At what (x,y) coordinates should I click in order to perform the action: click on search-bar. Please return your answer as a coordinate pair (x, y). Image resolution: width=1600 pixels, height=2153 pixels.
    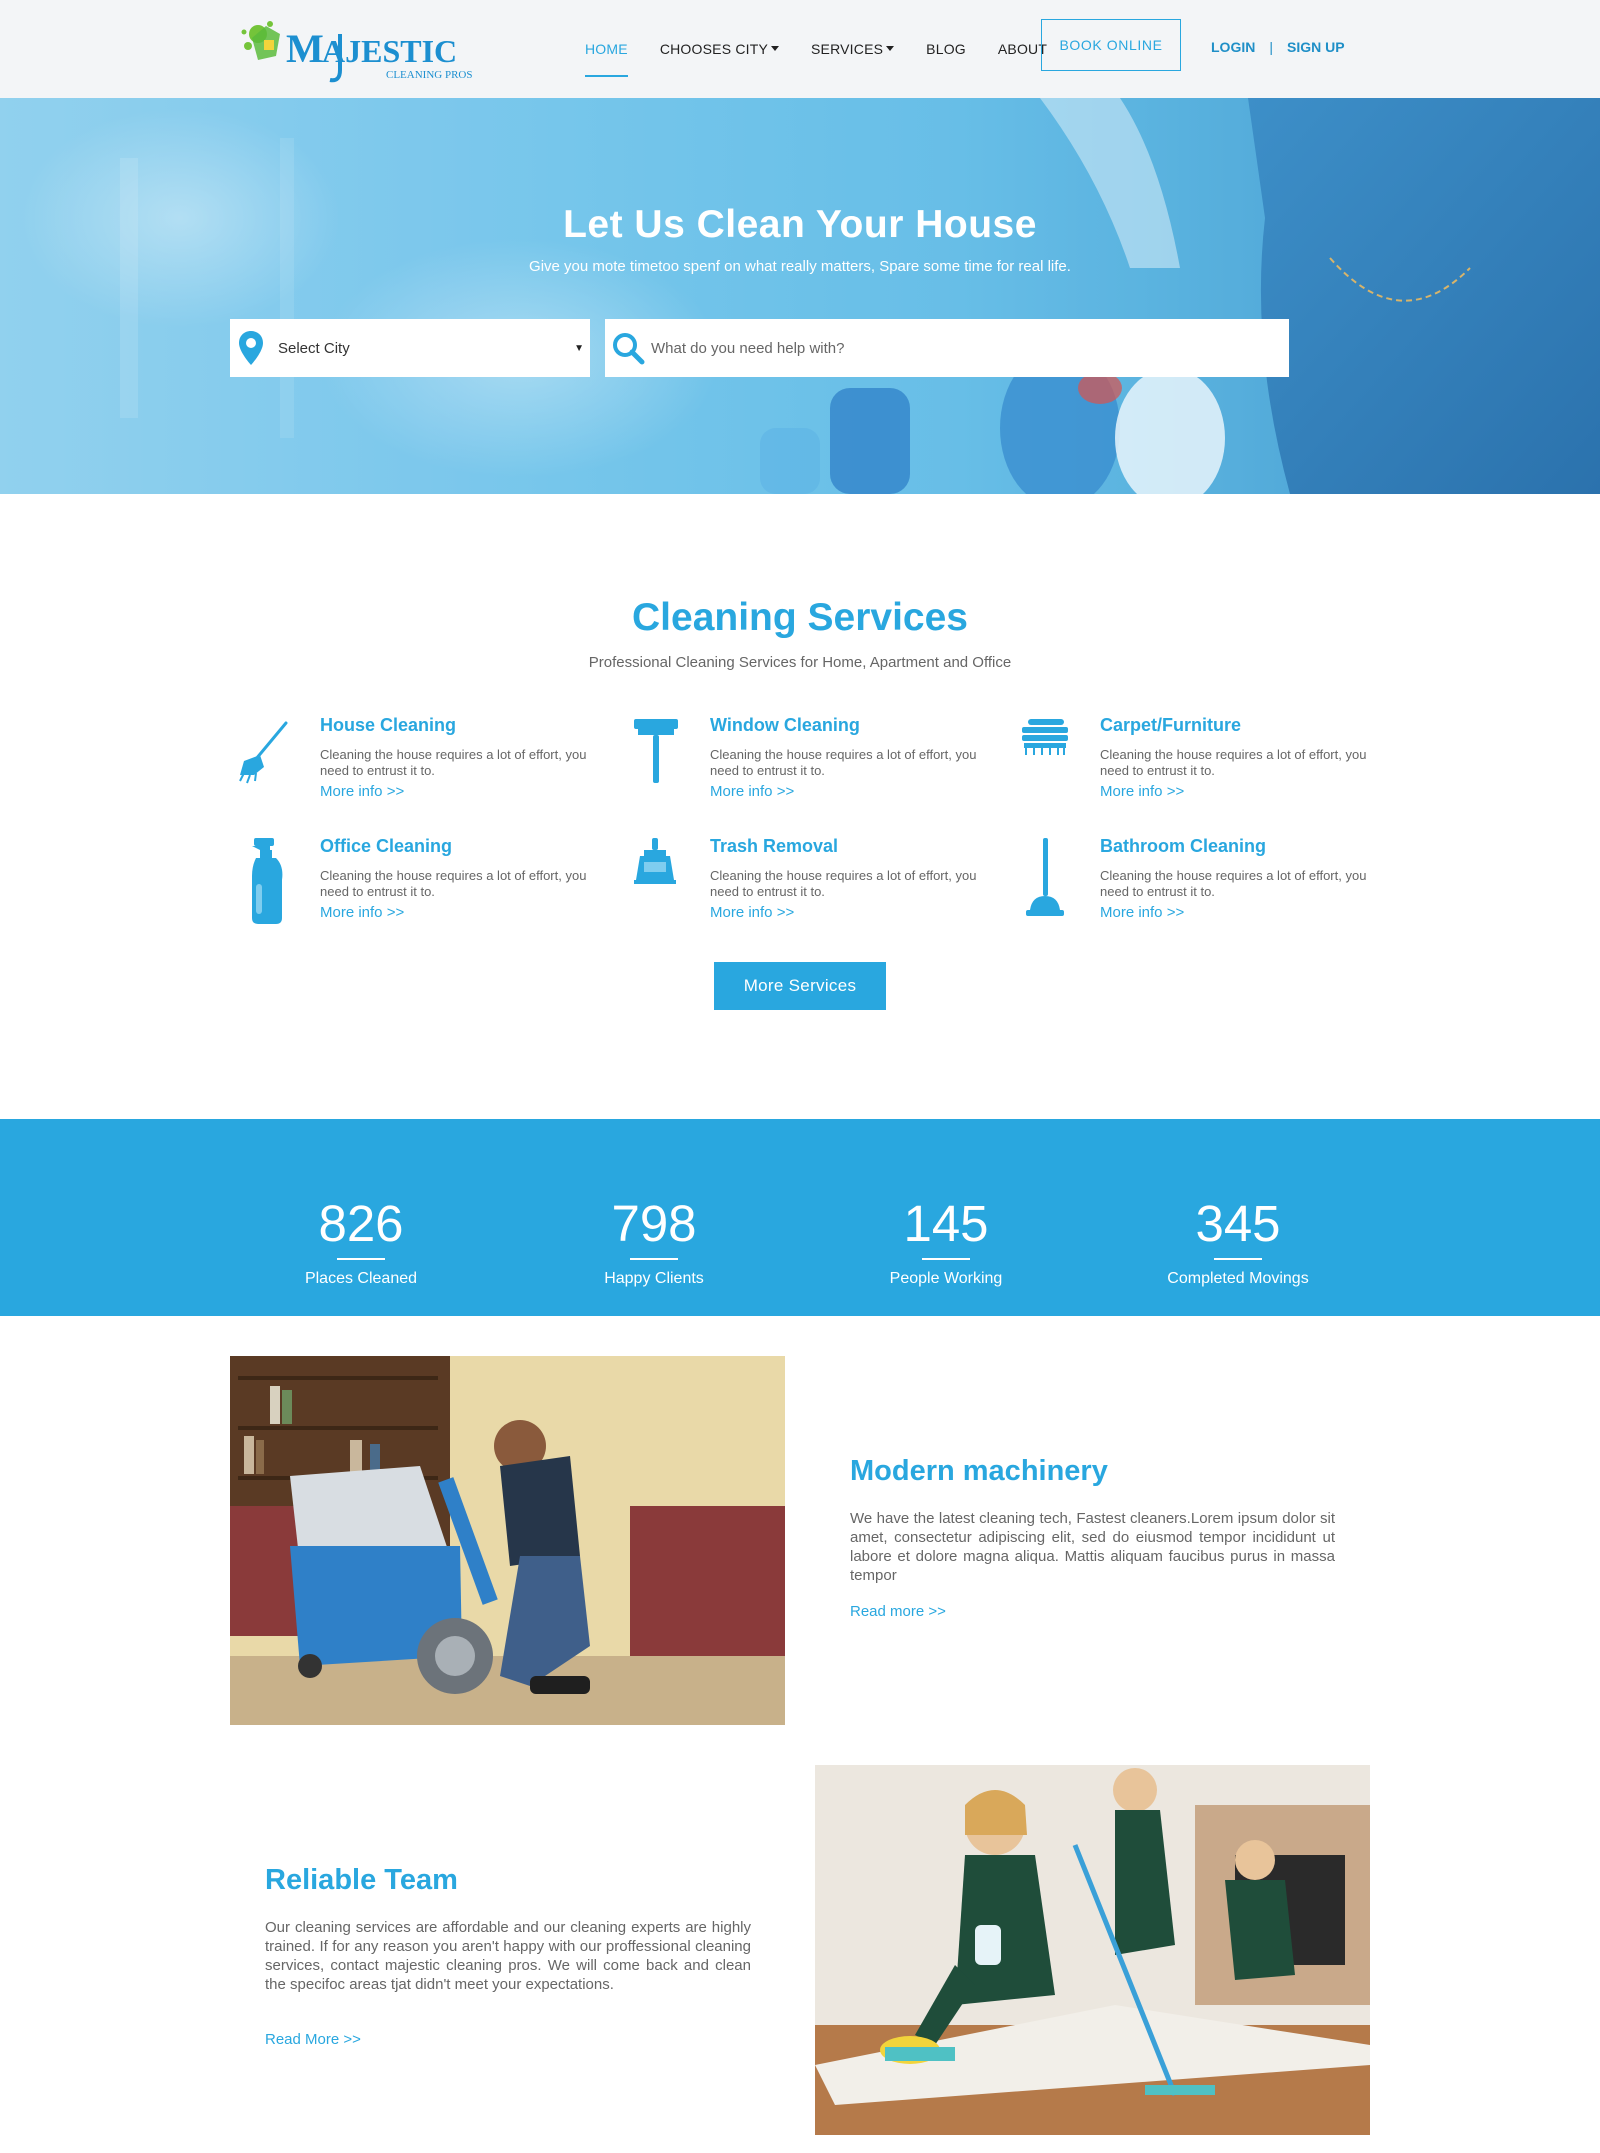
    Looking at the image, I should click on (947, 348).